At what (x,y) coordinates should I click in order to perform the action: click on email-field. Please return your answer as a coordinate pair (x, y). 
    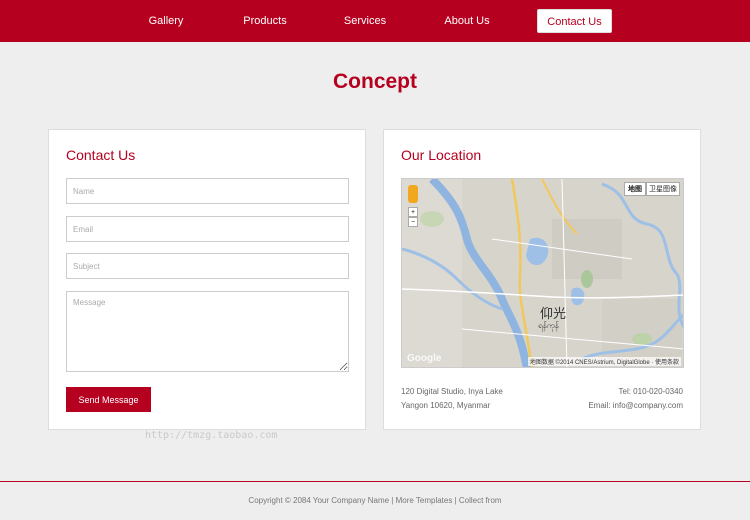
    Looking at the image, I should click on (207, 229).